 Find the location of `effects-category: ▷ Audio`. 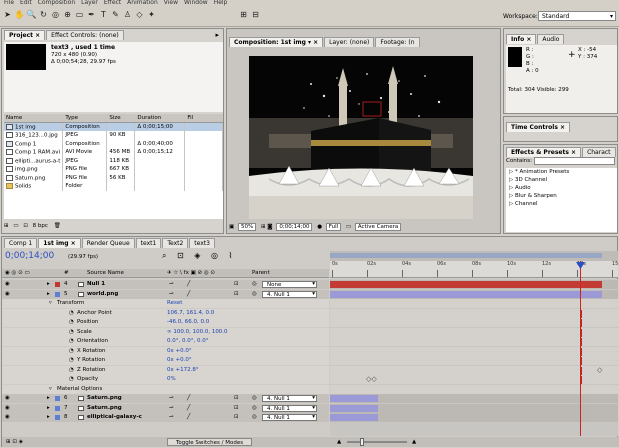

effects-category: ▷ Audio is located at coordinates (561, 188).